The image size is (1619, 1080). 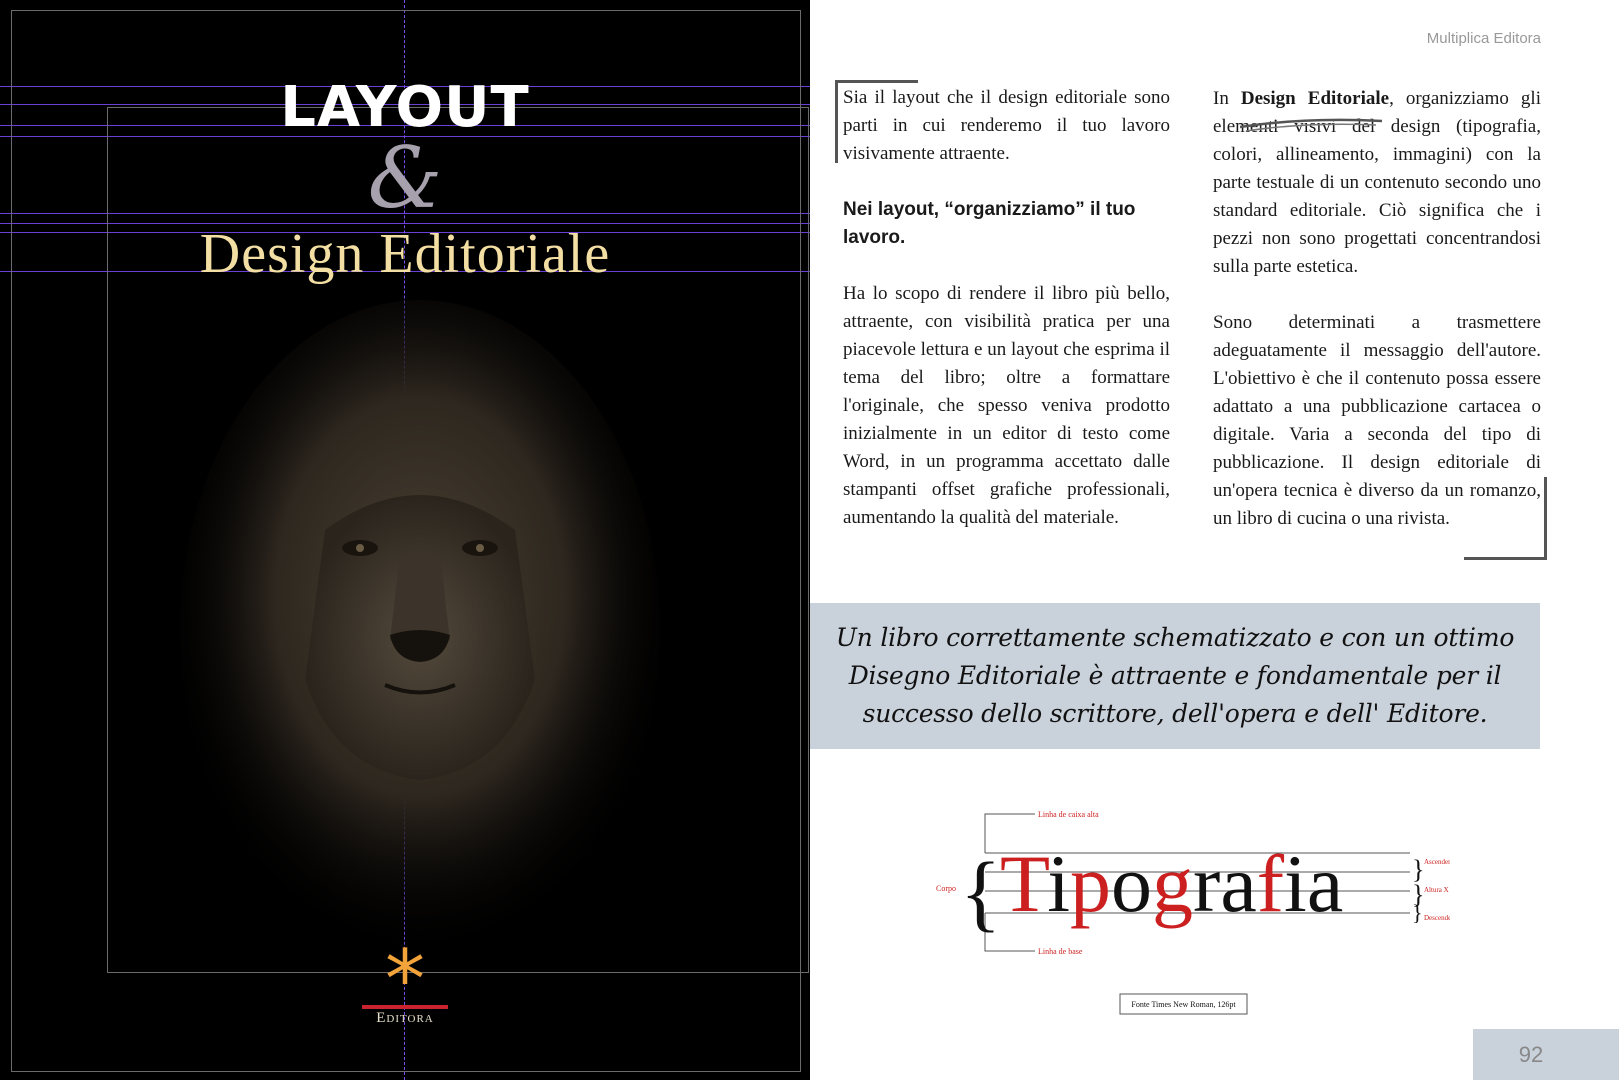 I want to click on logo-red-bar, so click(x=405, y=1007).